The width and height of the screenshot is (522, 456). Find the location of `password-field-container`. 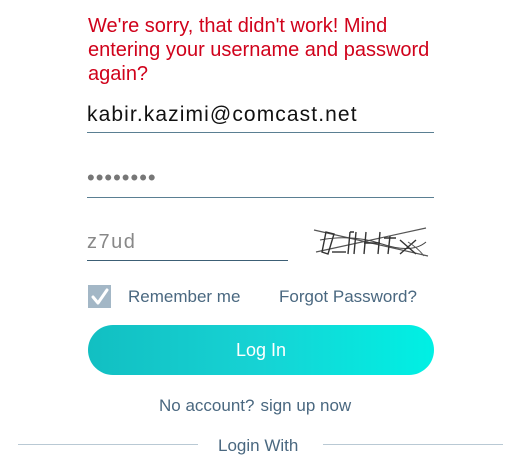

password-field-container is located at coordinates (260, 180).